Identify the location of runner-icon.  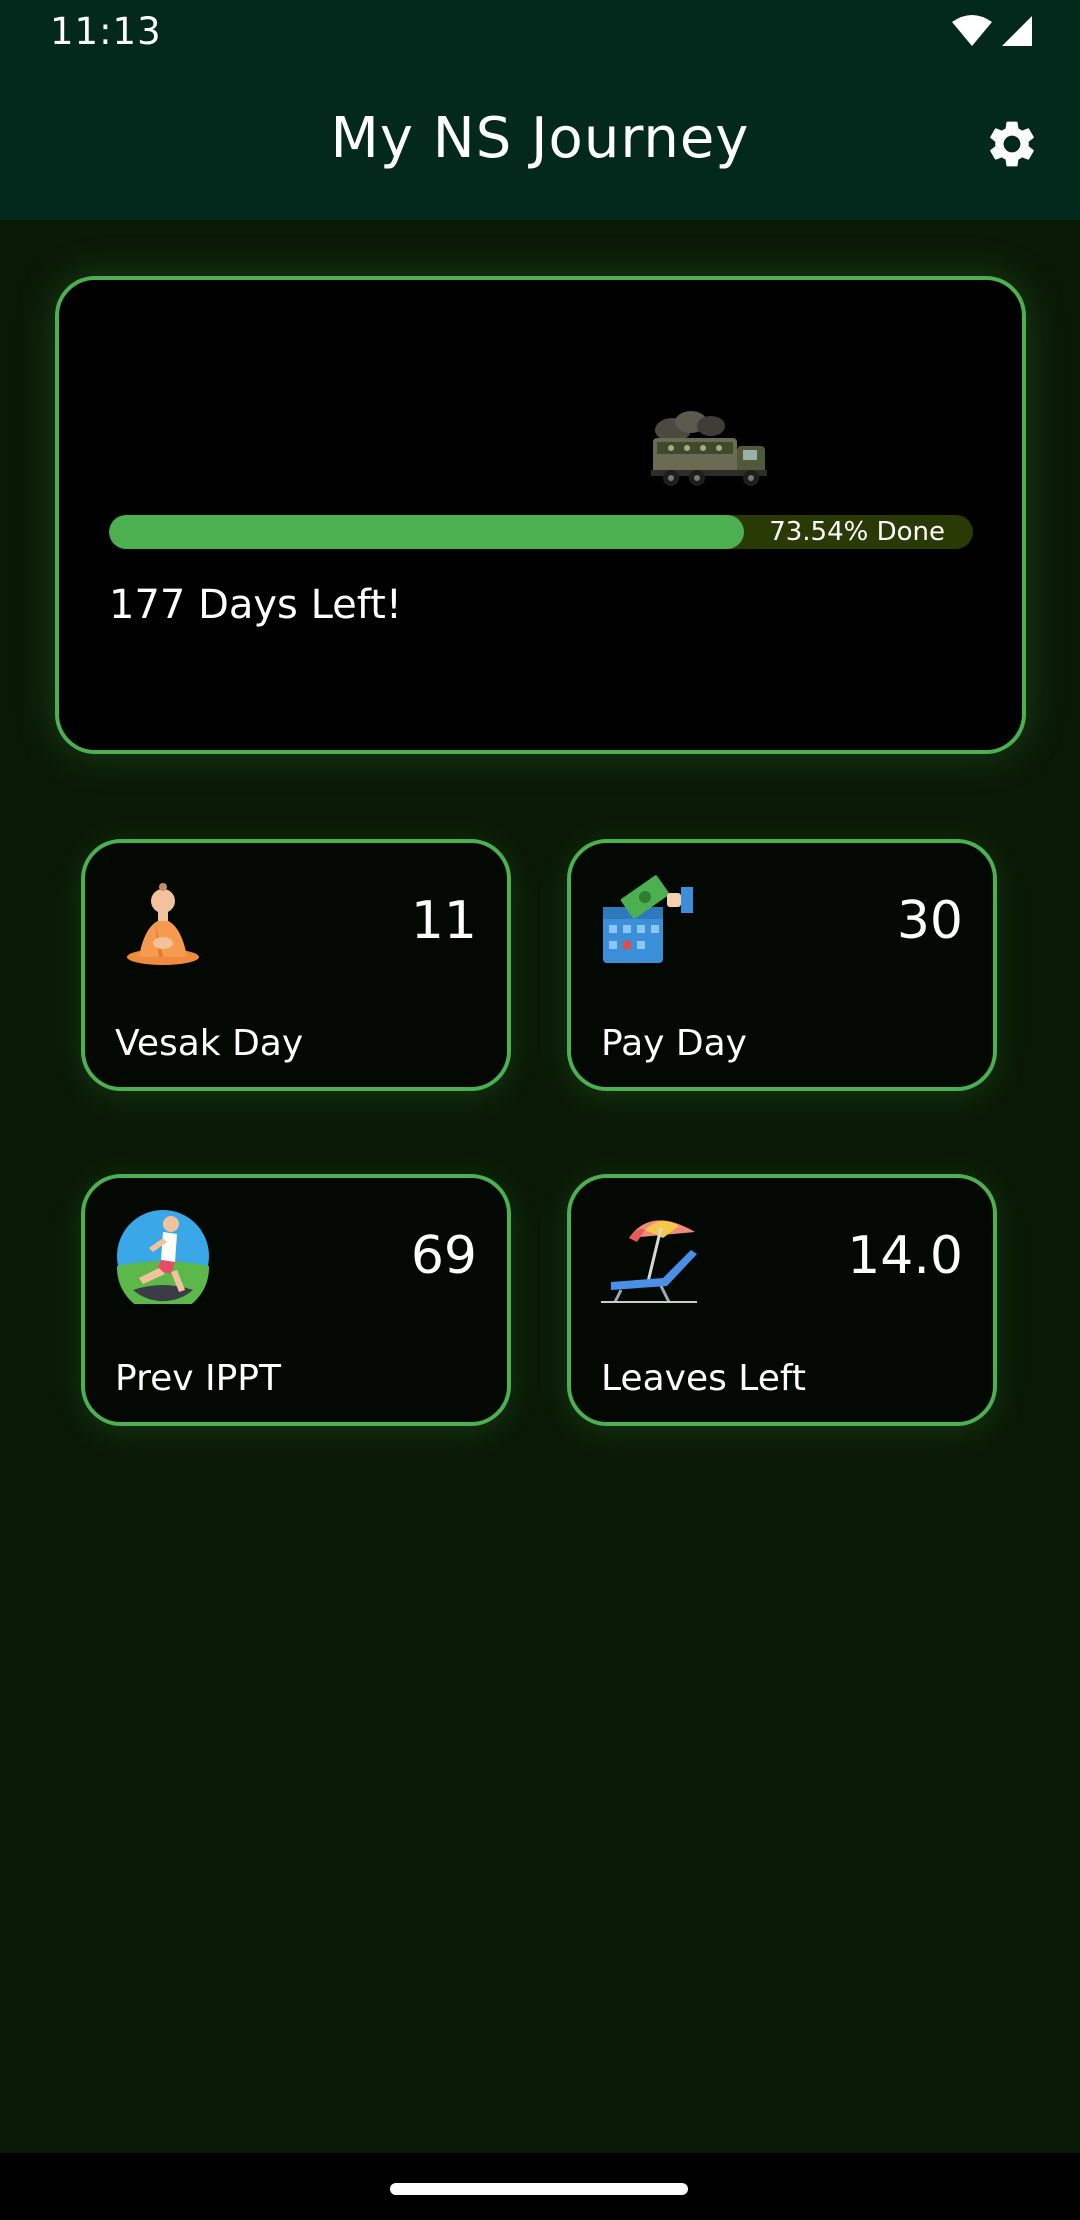
(163, 1257).